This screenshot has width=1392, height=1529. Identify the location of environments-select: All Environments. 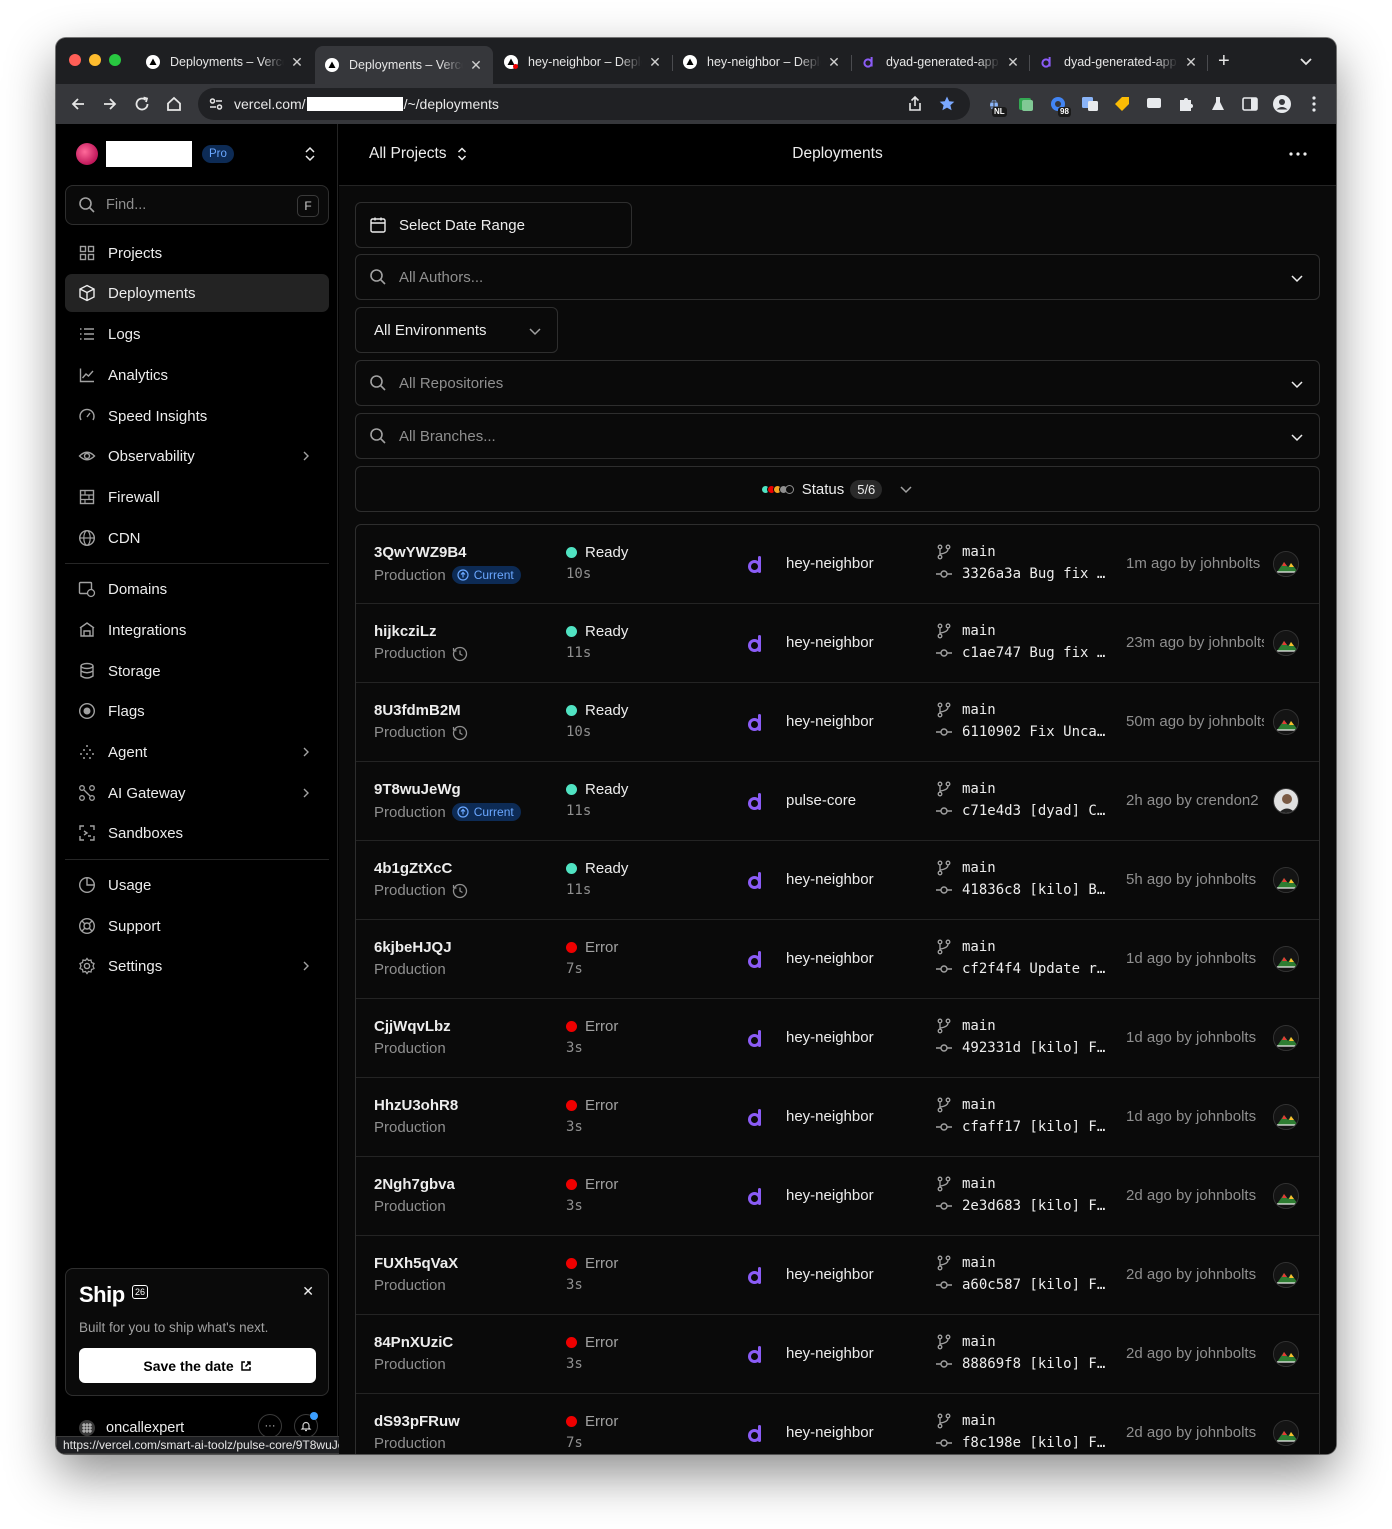
(456, 330).